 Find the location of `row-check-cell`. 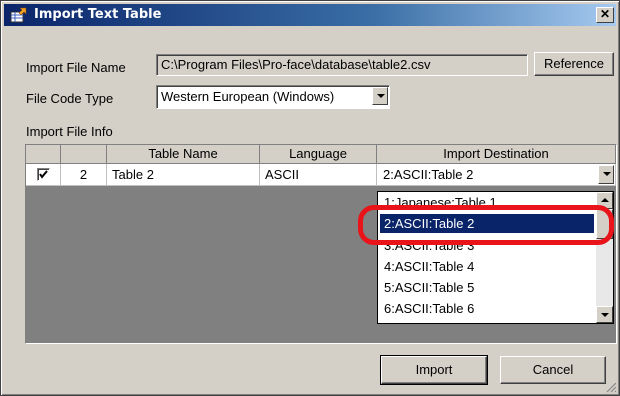

row-check-cell is located at coordinates (43, 175).